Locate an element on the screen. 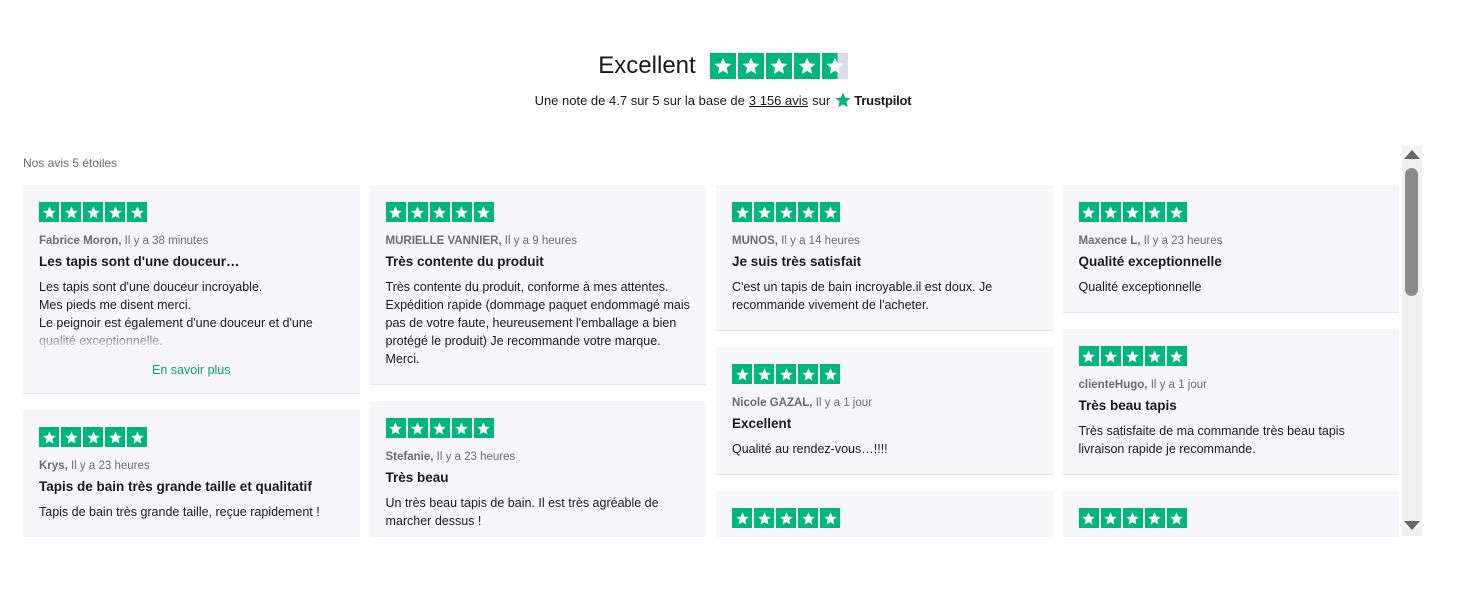 This screenshot has height=599, width=1474. rating-summary: Excellent is located at coordinates (723, 66).